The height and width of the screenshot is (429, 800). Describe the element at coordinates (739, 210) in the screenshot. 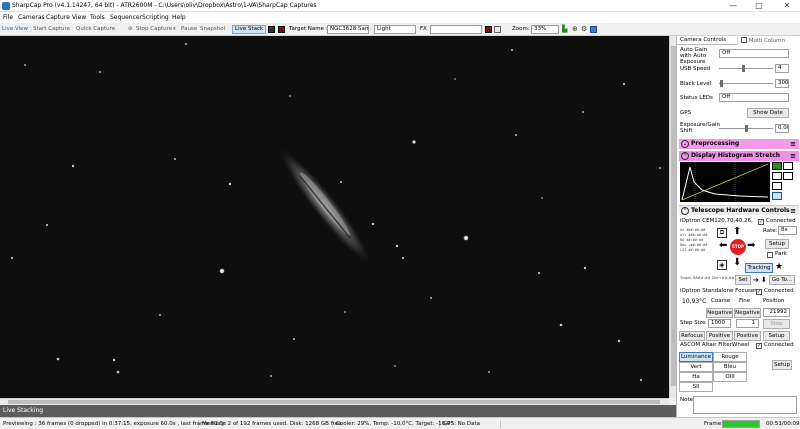

I see `telescope-header: ⌃ Telescope Hardware Controls ≡` at that location.